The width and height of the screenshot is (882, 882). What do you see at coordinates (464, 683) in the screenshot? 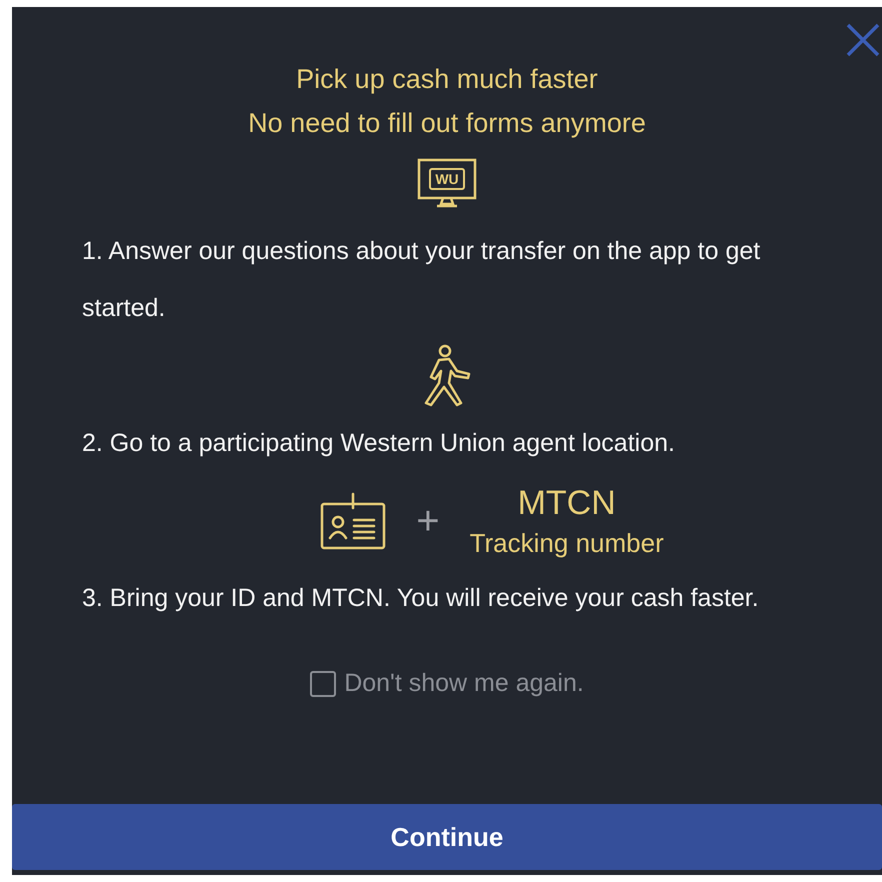
I see `checkbox-label: Don't show me again.` at bounding box center [464, 683].